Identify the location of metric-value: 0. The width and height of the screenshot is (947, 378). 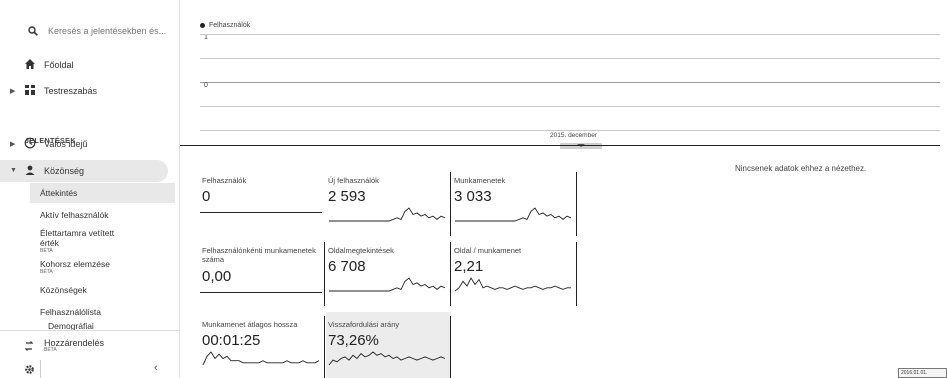
(206, 196).